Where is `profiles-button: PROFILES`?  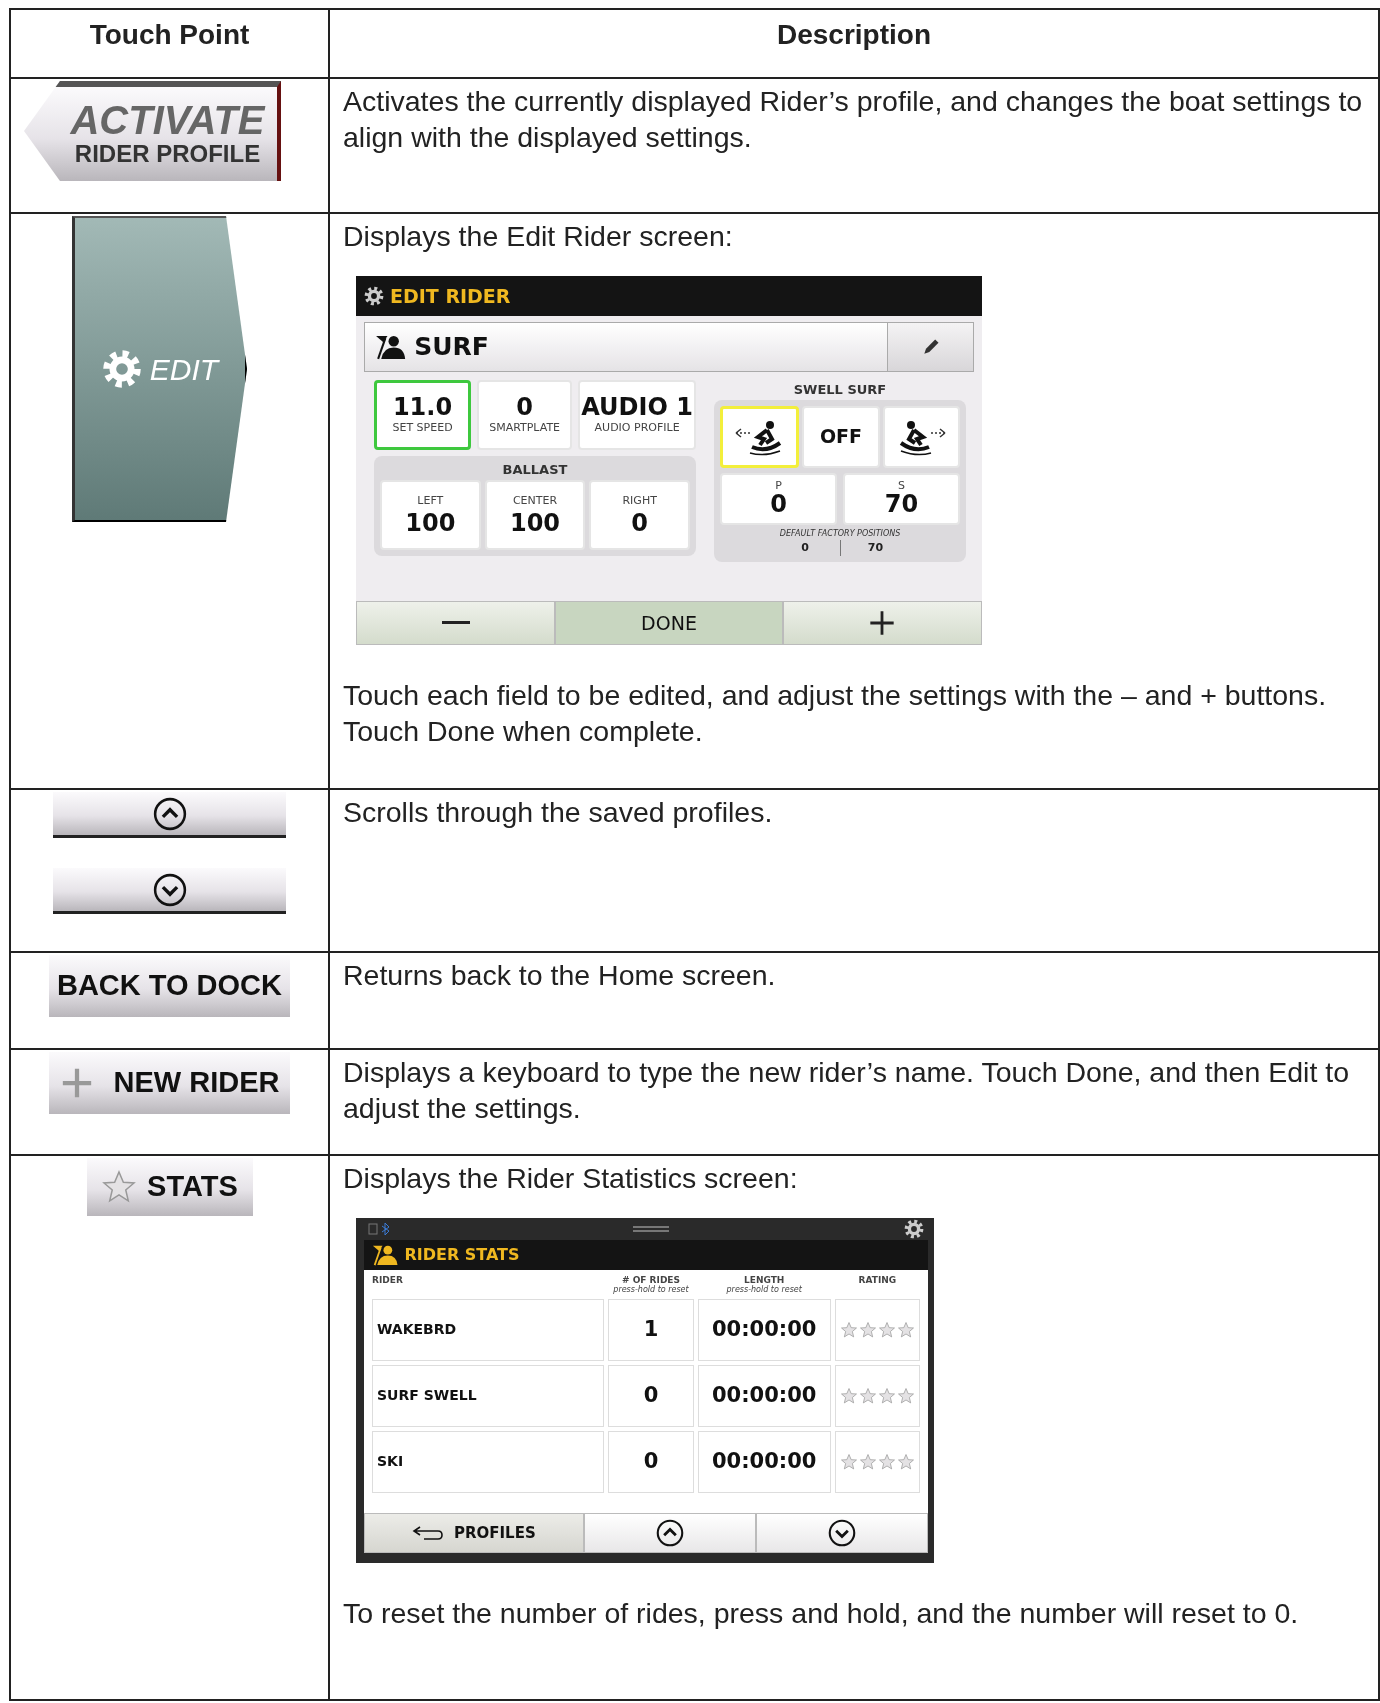 profiles-button: PROFILES is located at coordinates (474, 1533).